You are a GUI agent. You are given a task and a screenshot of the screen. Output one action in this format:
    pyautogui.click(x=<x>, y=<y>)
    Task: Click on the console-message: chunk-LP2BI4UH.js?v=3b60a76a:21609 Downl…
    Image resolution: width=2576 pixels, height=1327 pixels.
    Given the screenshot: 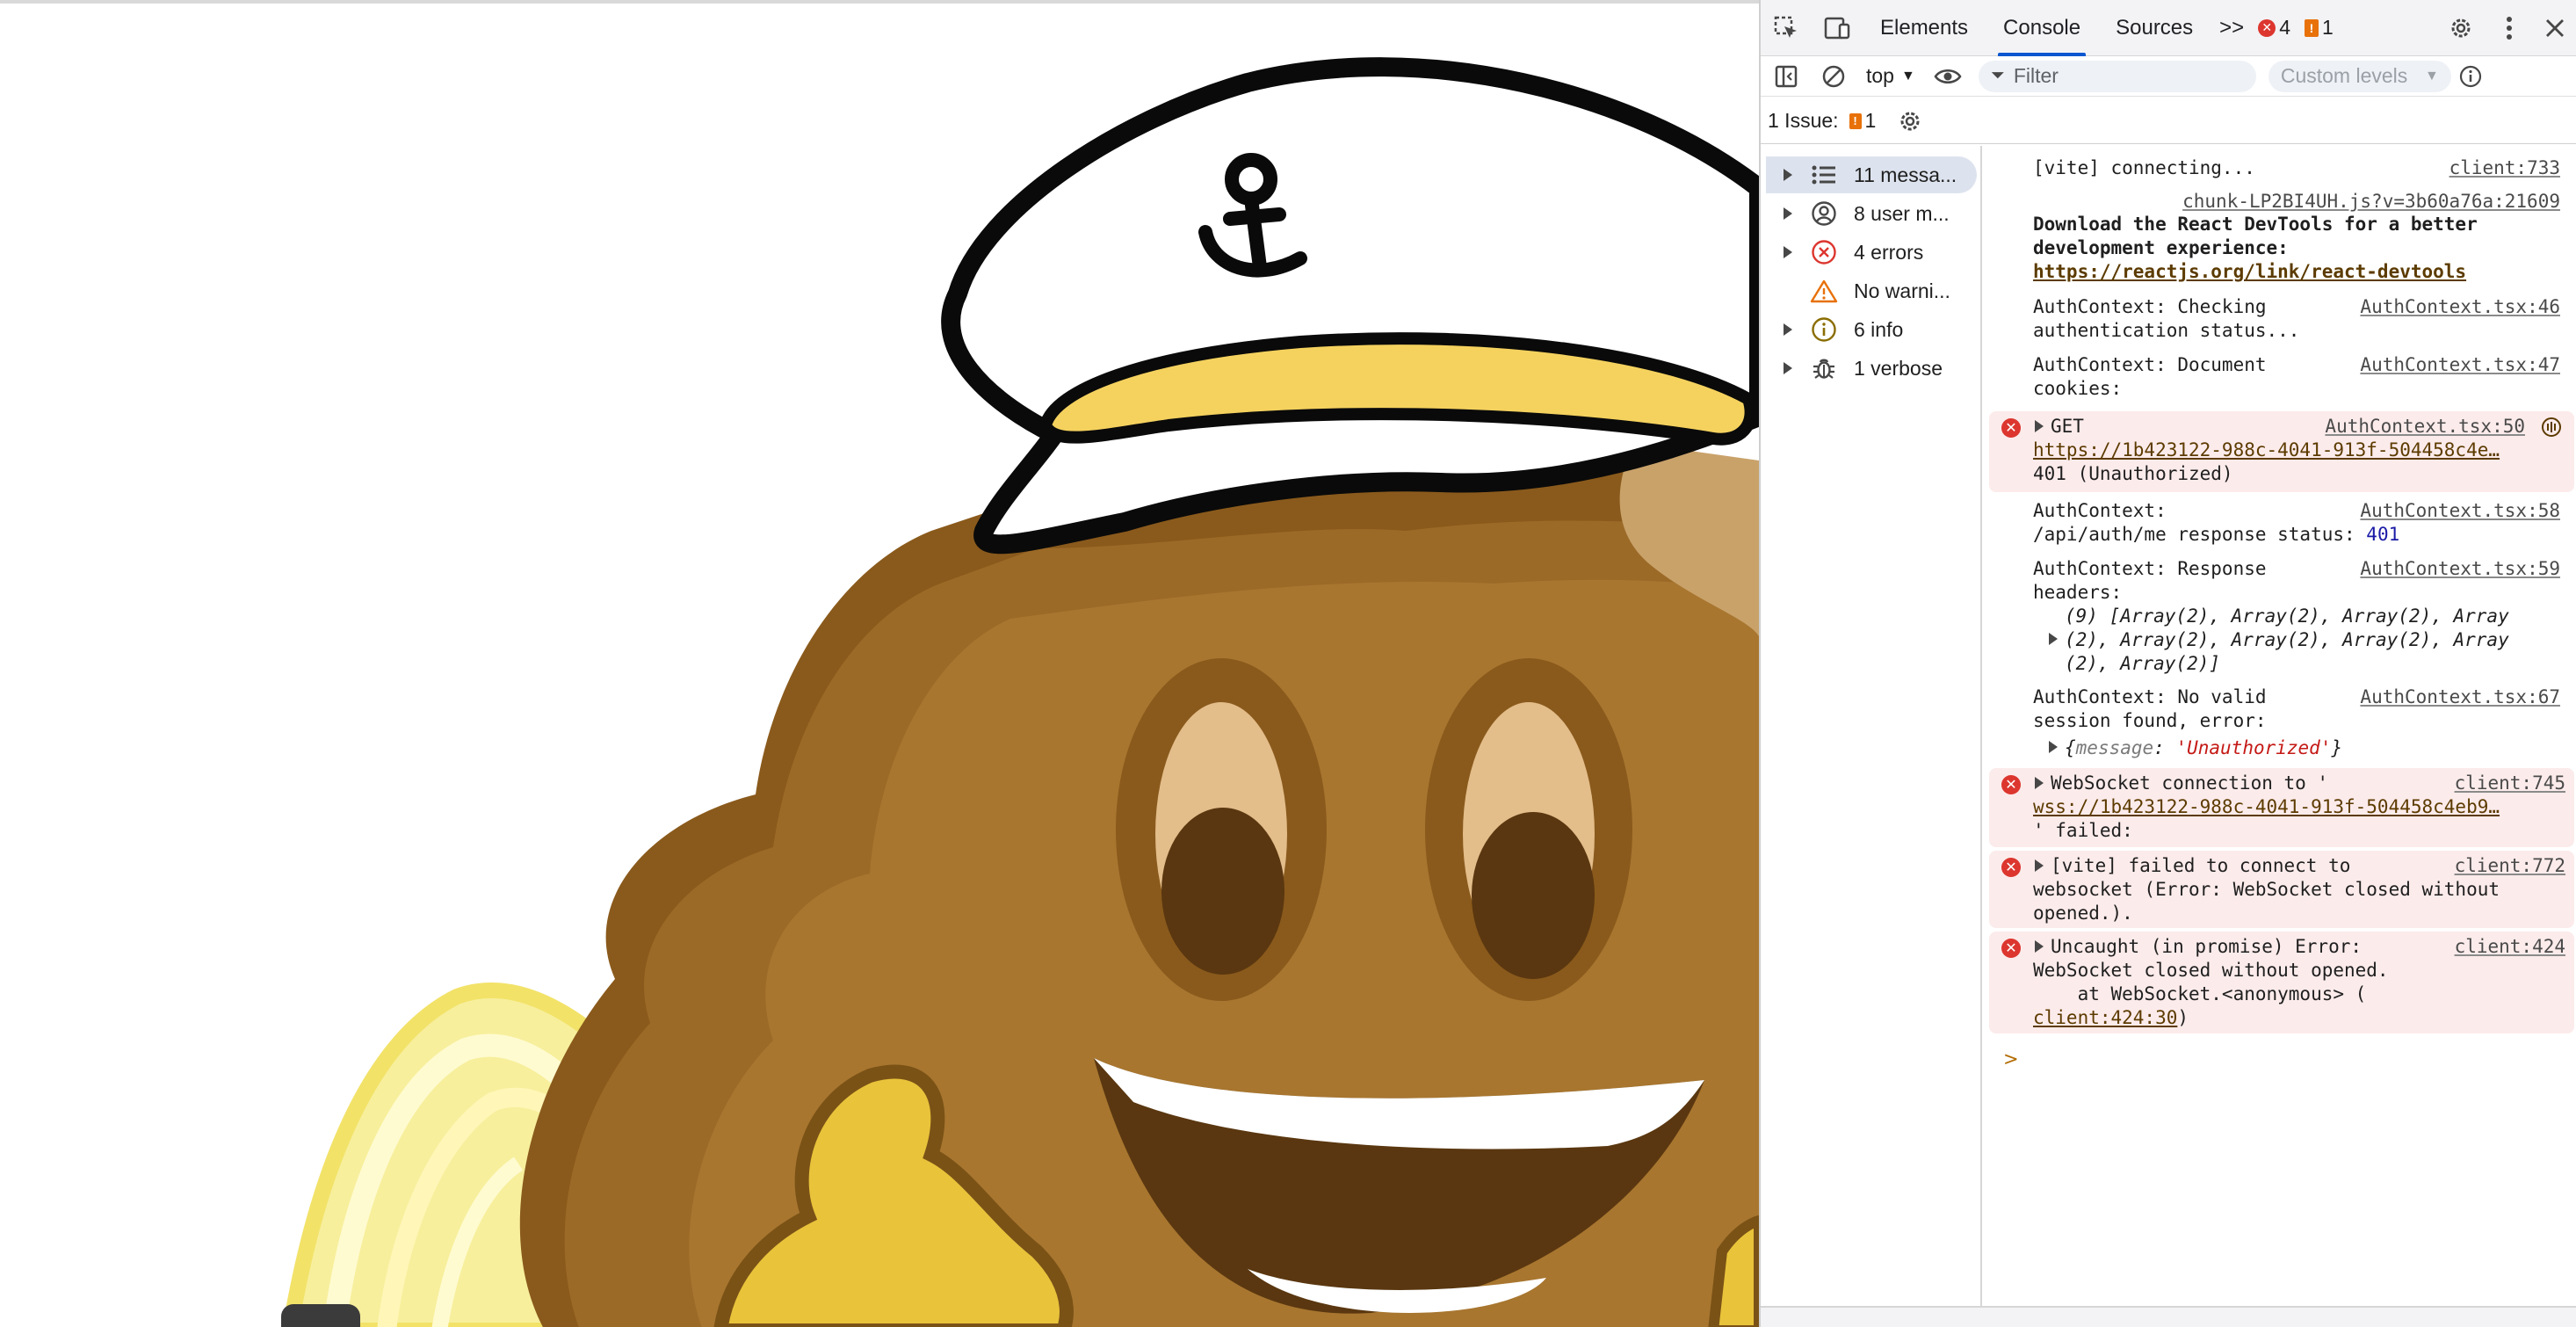 What is the action you would take?
    pyautogui.click(x=2279, y=235)
    